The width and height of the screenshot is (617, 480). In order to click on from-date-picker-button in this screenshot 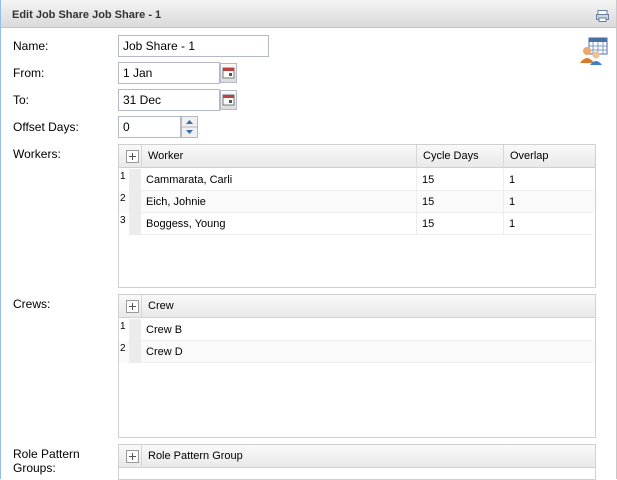, I will do `click(228, 73)`.